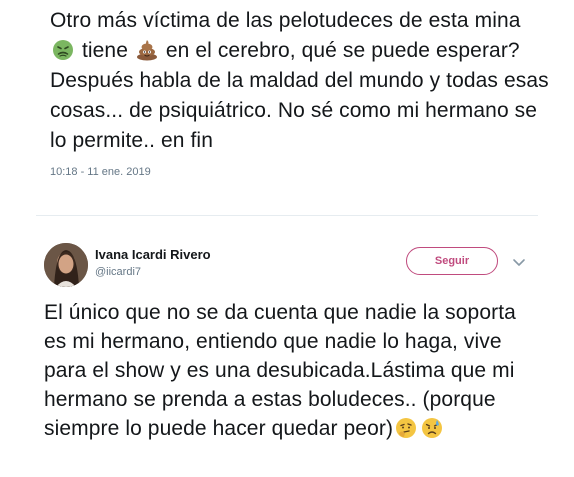 This screenshot has height=477, width=574. I want to click on tweet-timestamp: 10:18 - 11 ene. 2019, so click(300, 172).